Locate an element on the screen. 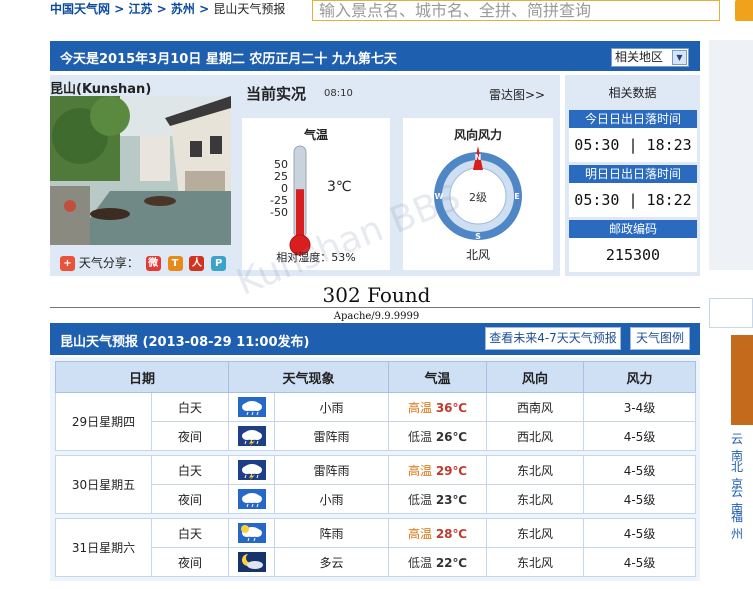  error-title: 302 Found is located at coordinates (376, 295).